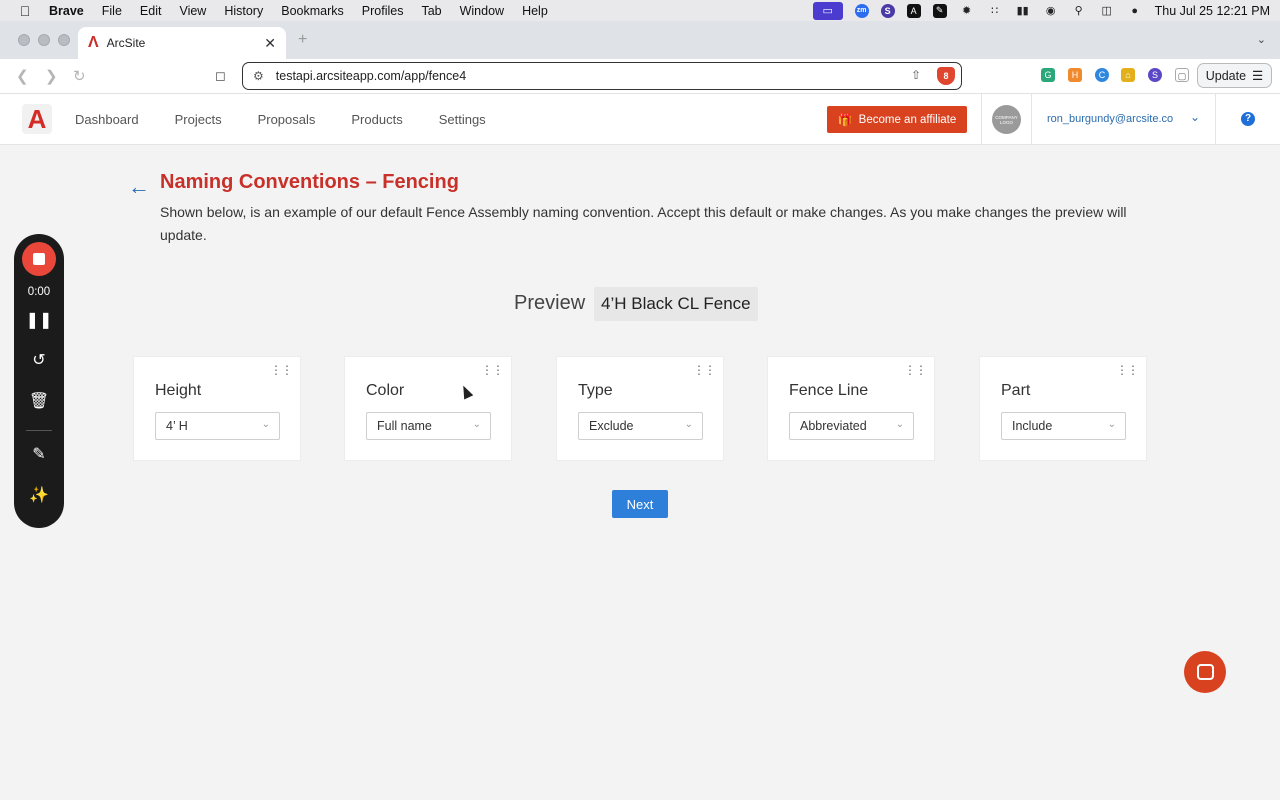 The image size is (1280, 800). What do you see at coordinates (861, 10) in the screenshot?
I see `zoom-icon: zm` at bounding box center [861, 10].